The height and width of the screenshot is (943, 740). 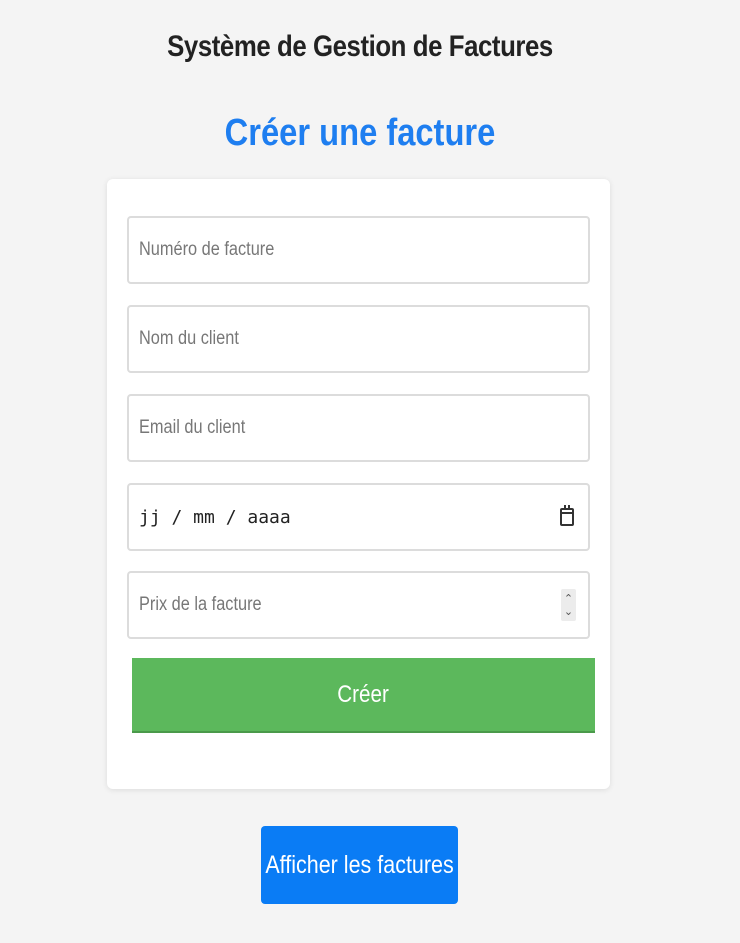 I want to click on create-invoice-button-label: Créer, so click(x=363, y=694).